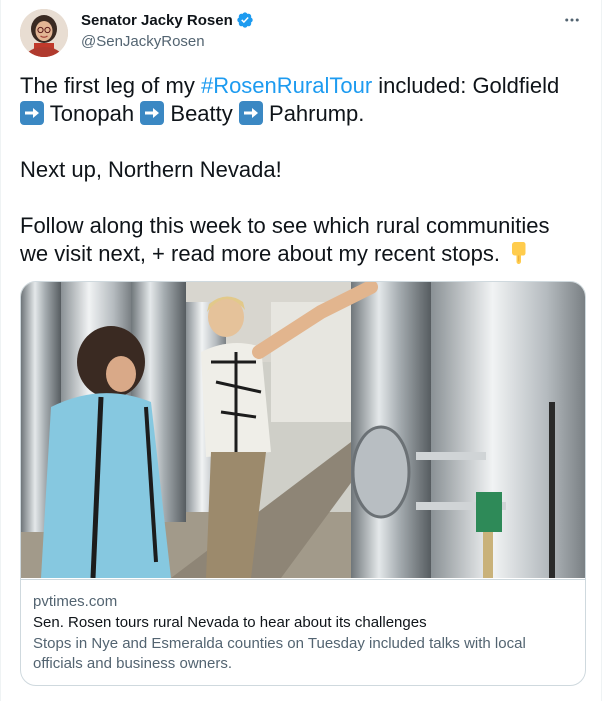 The image size is (602, 701). Describe the element at coordinates (245, 20) in the screenshot. I see `verified-badge-icon` at that location.